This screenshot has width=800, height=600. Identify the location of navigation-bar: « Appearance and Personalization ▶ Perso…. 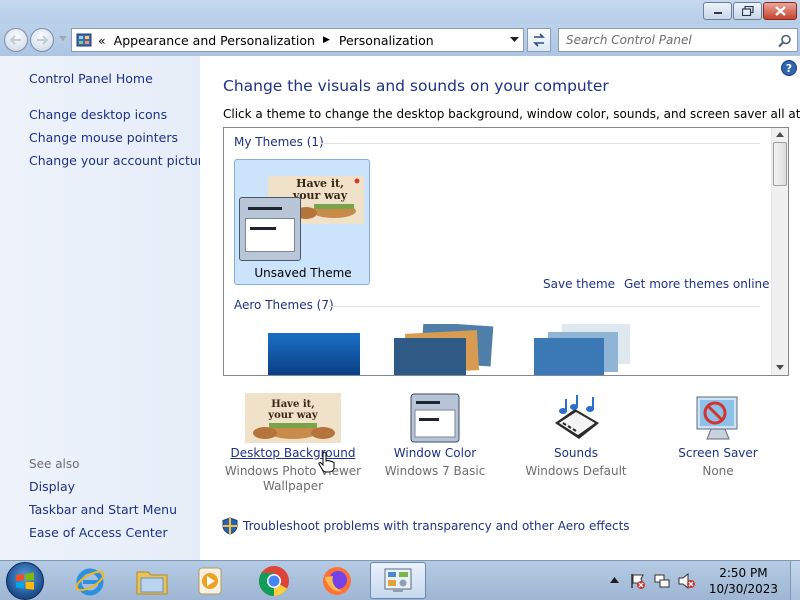
(400, 40).